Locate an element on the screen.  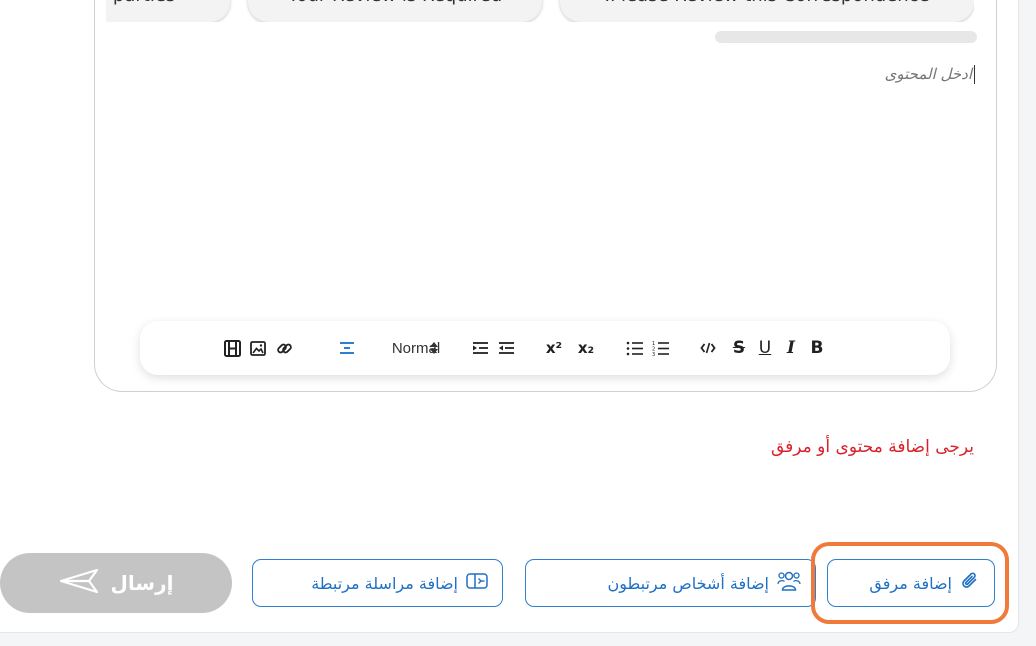
add-attachment-label: إضافة مرفق is located at coordinates (910, 583).